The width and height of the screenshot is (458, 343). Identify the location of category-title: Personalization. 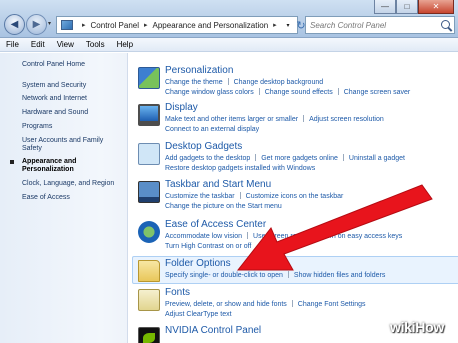
(199, 70).